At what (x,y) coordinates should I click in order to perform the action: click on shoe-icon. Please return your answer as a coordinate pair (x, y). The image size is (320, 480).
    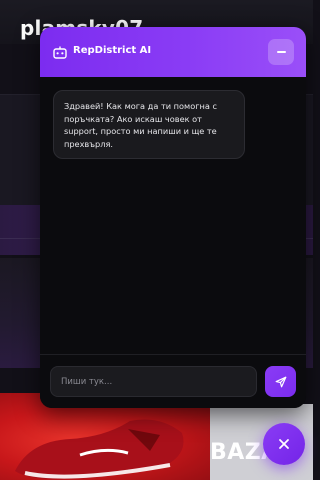
    Looking at the image, I should click on (99, 449).